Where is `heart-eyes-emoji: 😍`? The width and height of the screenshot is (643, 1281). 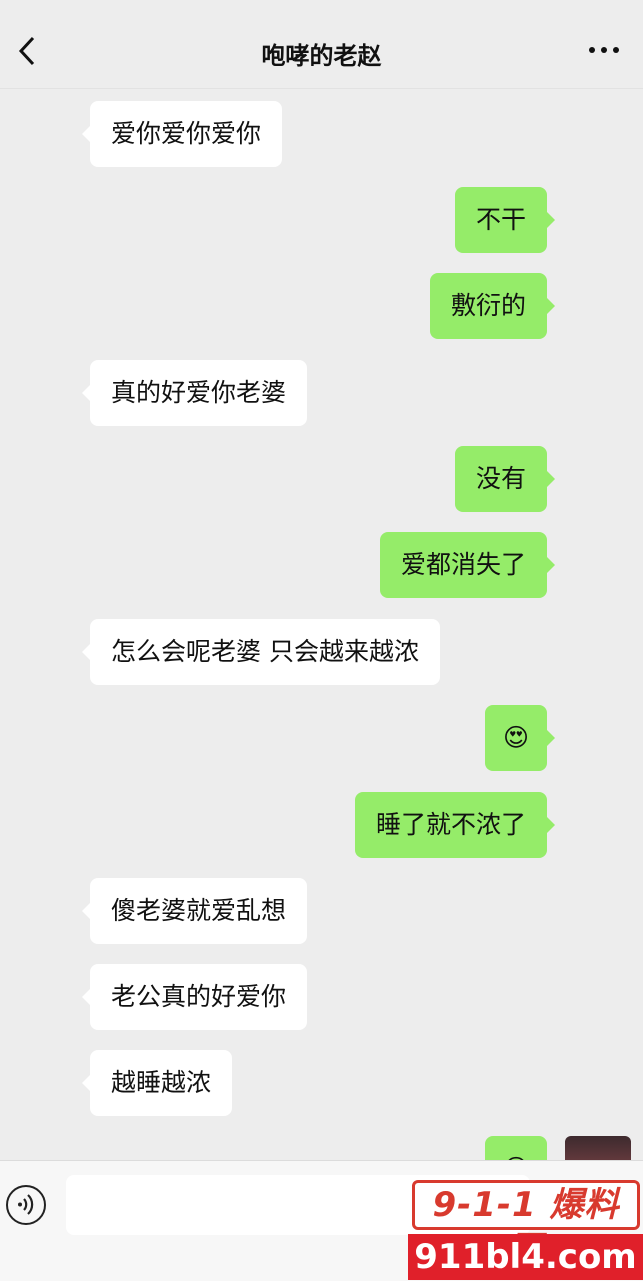
heart-eyes-emoji: 😍 is located at coordinates (520, 738).